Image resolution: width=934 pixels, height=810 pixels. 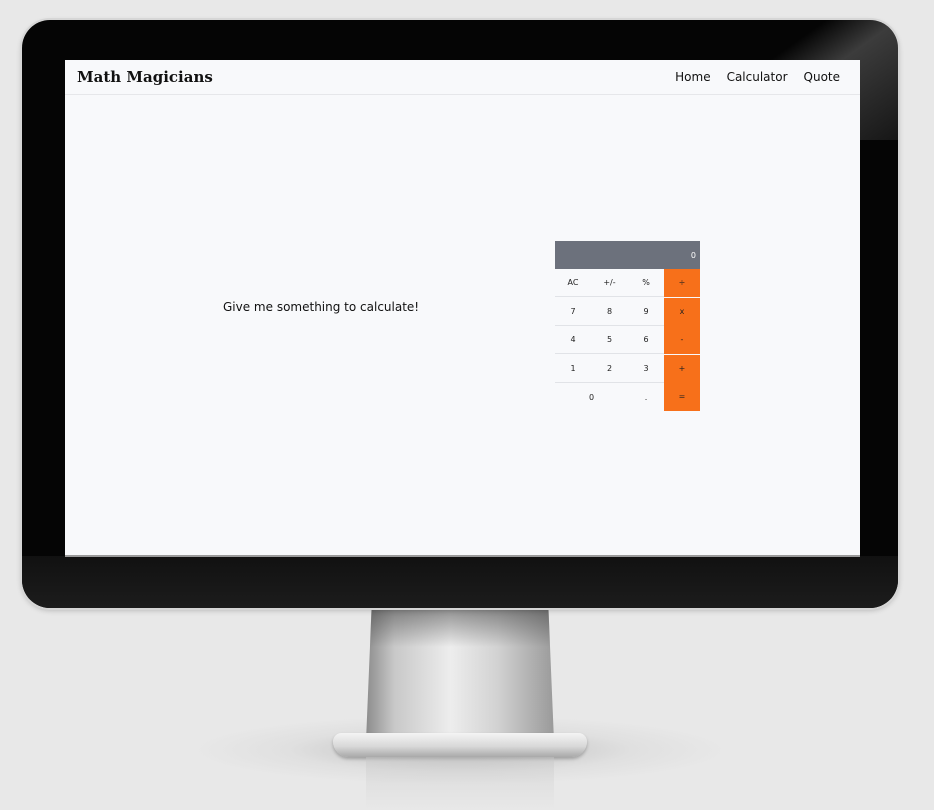 What do you see at coordinates (573, 340) in the screenshot?
I see `four-button: 4` at bounding box center [573, 340].